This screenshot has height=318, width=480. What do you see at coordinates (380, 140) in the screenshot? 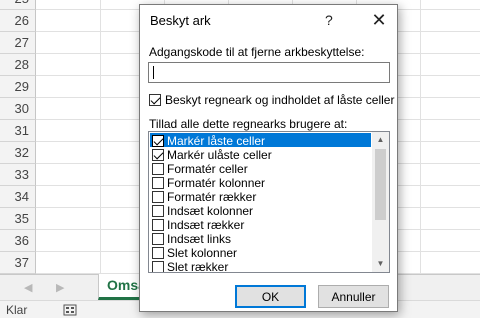
I see `scroll-up-icon: ▲` at bounding box center [380, 140].